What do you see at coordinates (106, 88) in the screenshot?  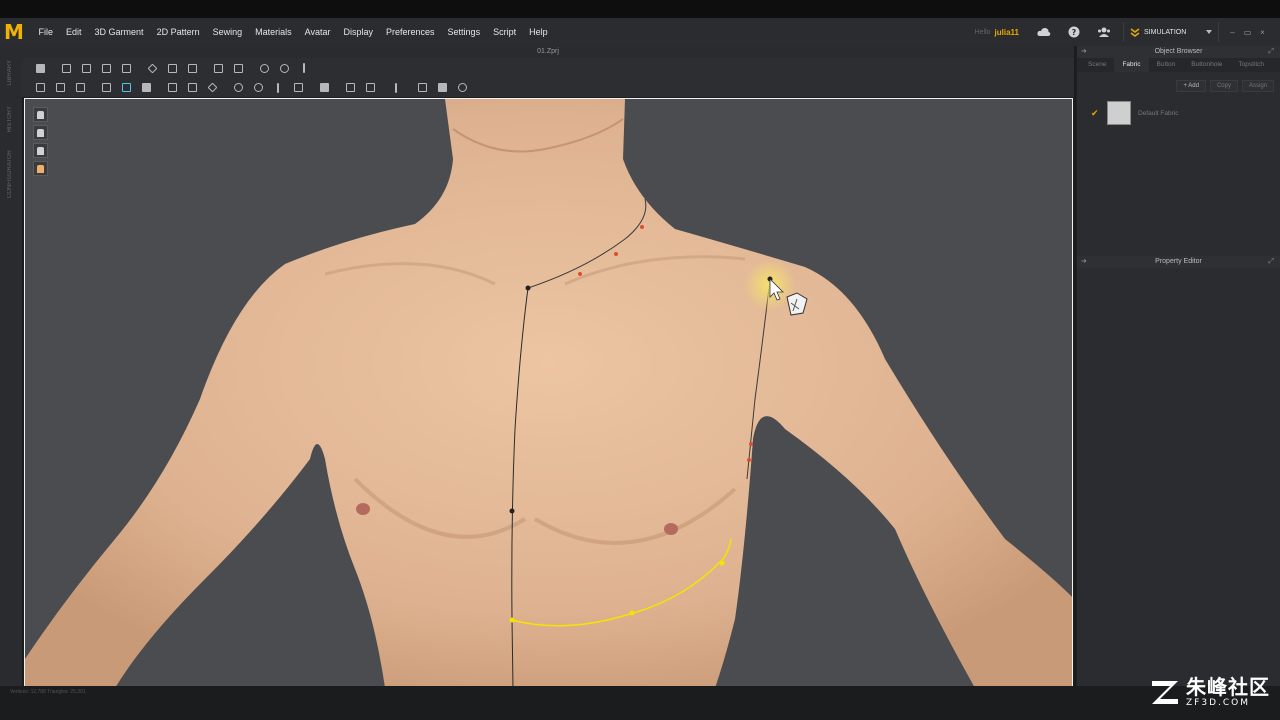 I see `tb2-tool-4-icon` at bounding box center [106, 88].